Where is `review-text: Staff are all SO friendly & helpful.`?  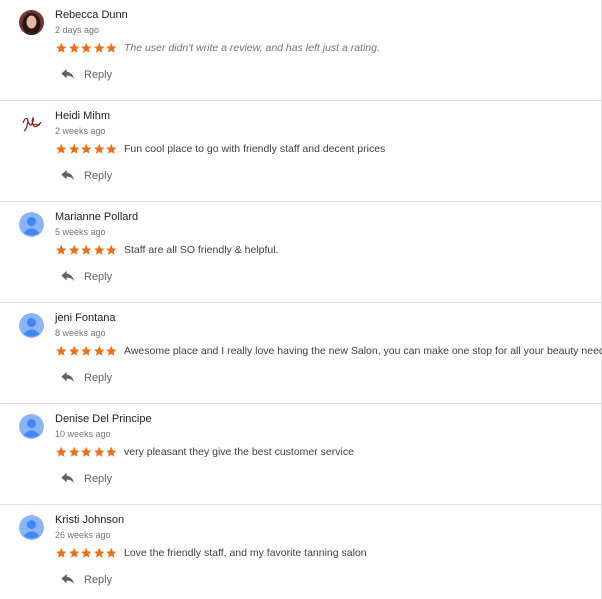 review-text: Staff are all SO friendly & helpful. is located at coordinates (201, 250).